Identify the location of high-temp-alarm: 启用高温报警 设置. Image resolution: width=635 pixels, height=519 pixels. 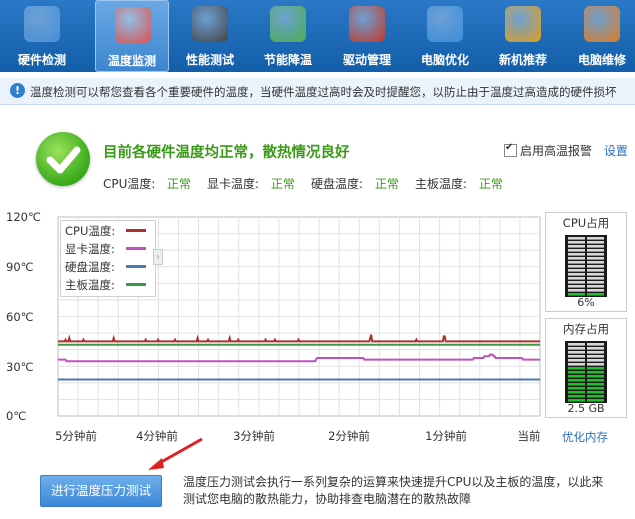
(566, 150).